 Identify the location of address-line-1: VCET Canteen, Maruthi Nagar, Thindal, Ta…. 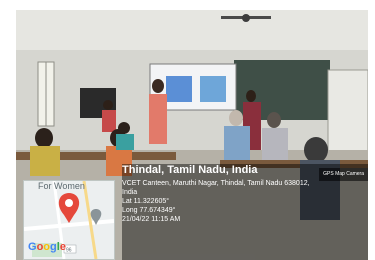
(216, 183).